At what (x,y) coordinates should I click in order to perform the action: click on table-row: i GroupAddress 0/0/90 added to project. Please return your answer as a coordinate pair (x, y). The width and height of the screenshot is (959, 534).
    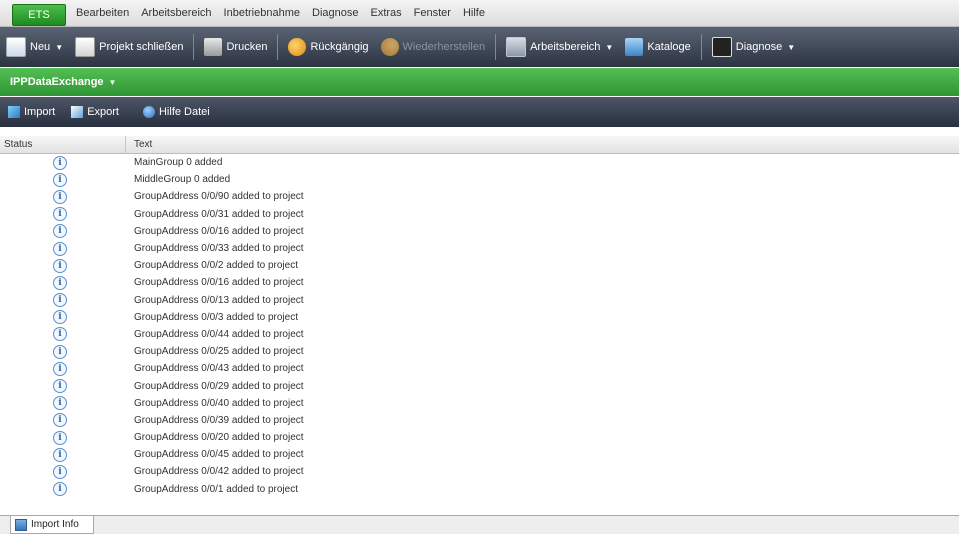
    Looking at the image, I should click on (479, 196).